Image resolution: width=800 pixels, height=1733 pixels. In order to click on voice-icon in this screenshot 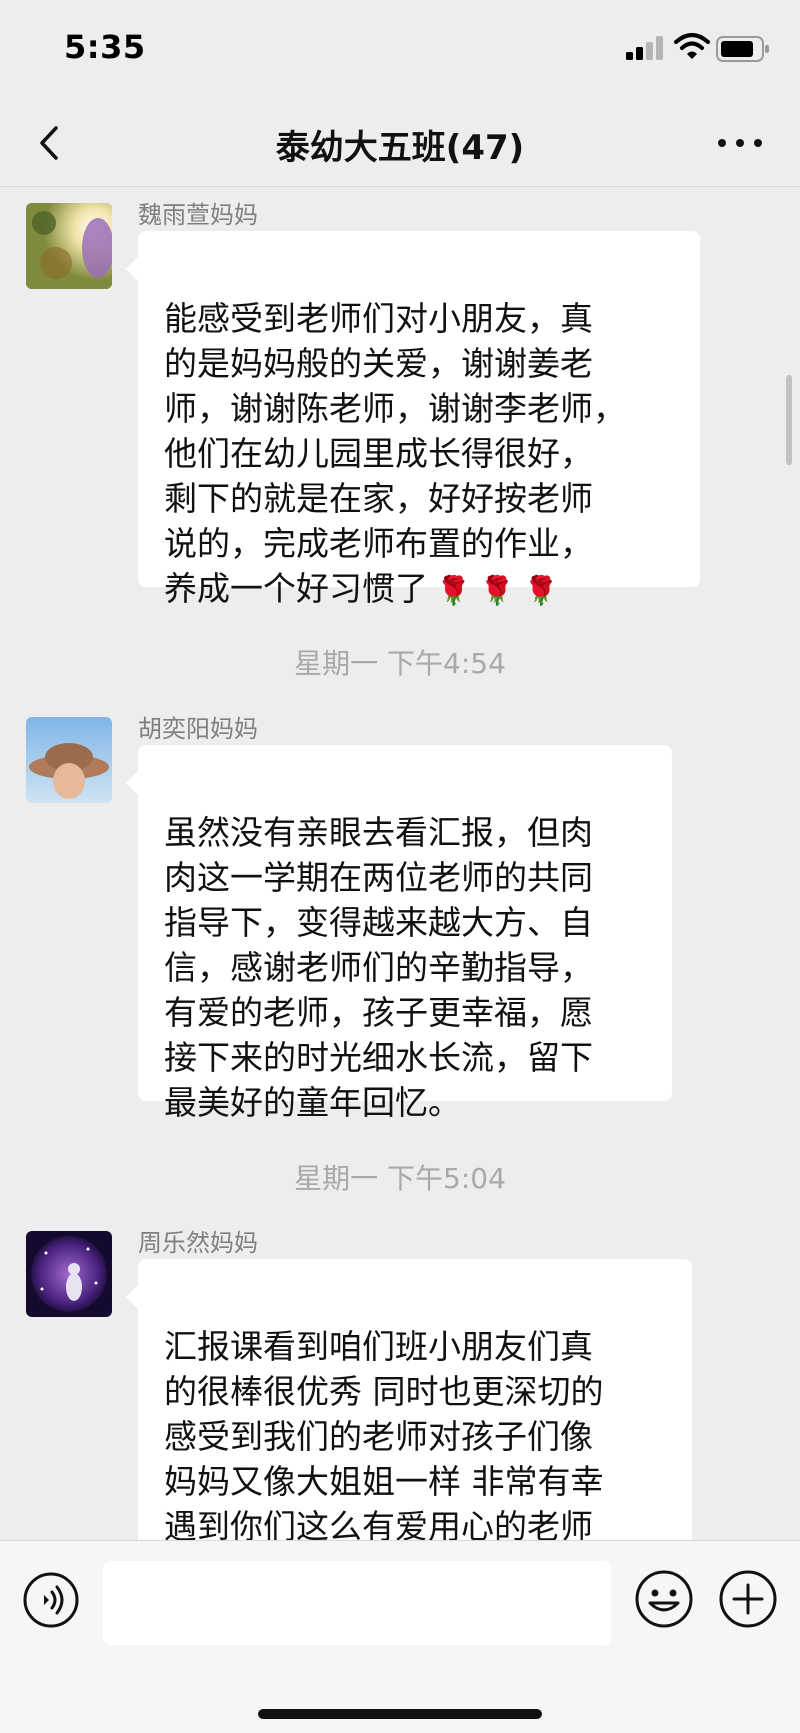, I will do `click(51, 1600)`.